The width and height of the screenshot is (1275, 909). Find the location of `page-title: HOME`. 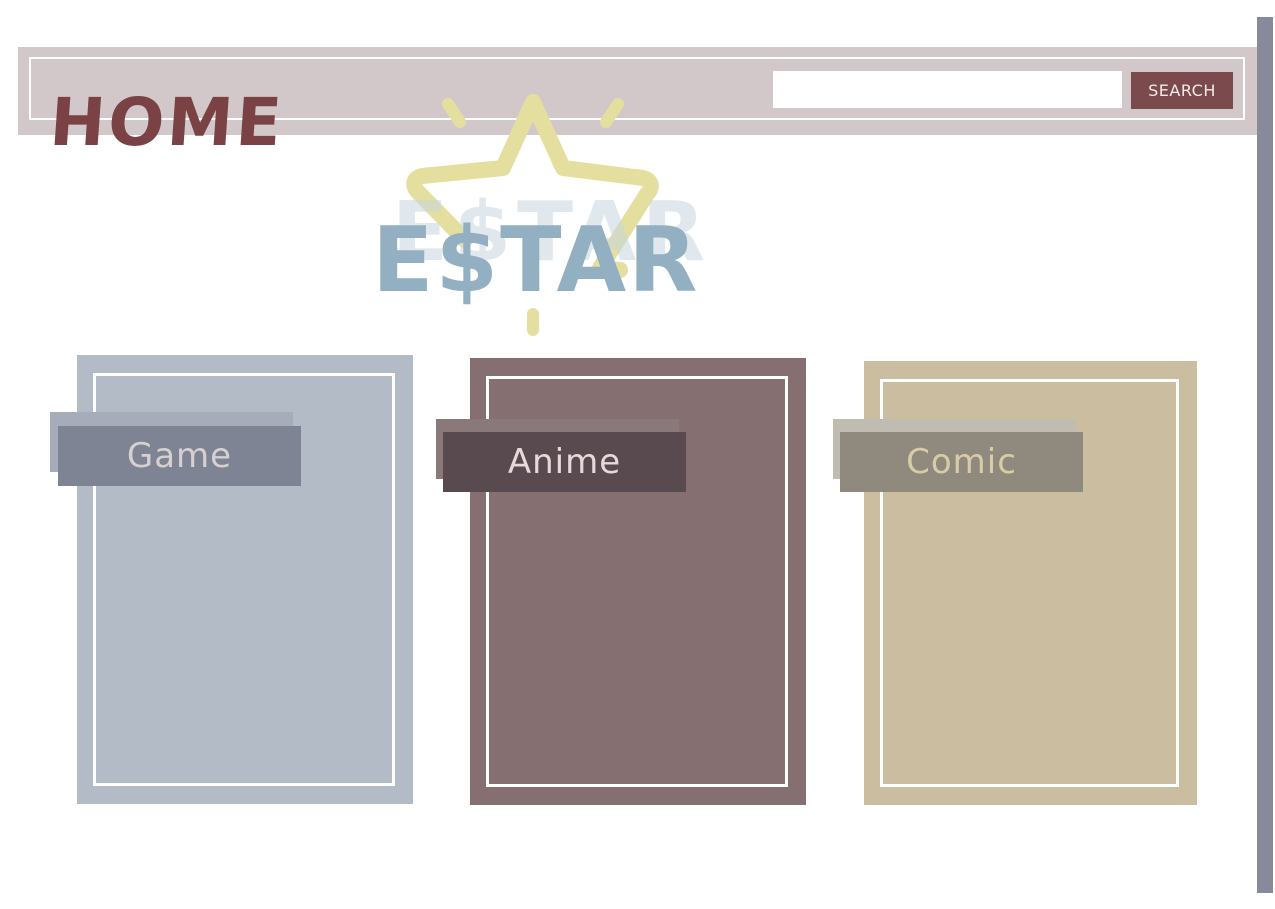

page-title: HOME is located at coordinates (167, 122).